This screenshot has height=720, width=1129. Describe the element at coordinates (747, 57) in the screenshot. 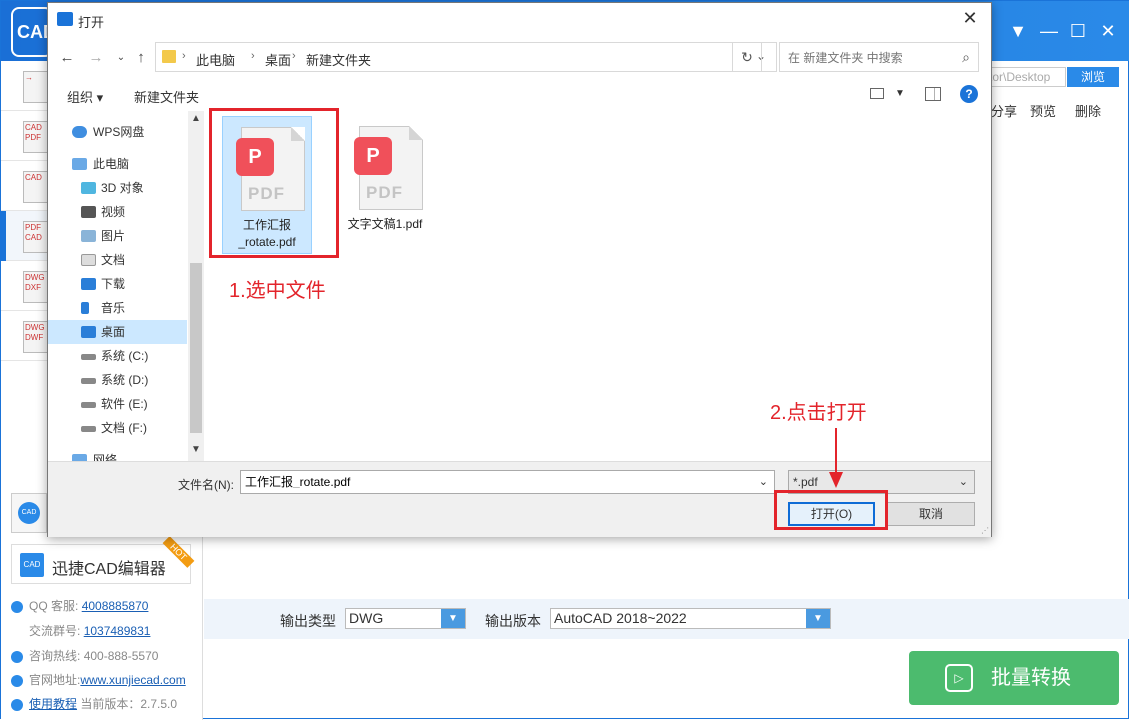

I see `refresh-button: ↻` at that location.